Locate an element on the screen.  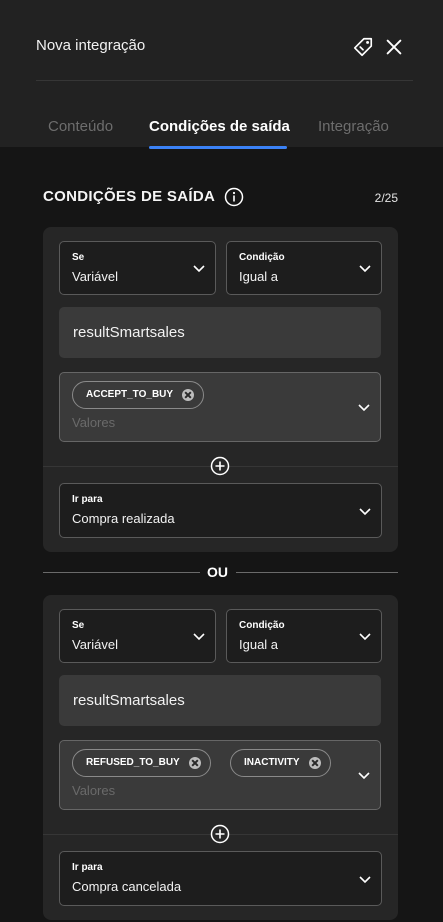
section-title: CONDIÇÕES DE SAÍDA is located at coordinates (129, 196).